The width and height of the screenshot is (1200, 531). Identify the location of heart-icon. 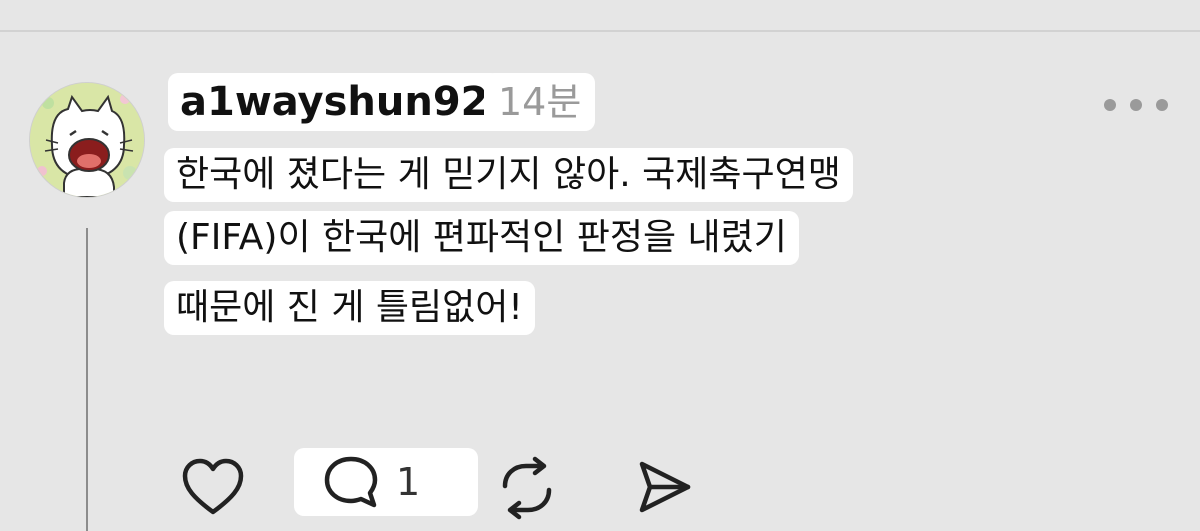
(213, 486).